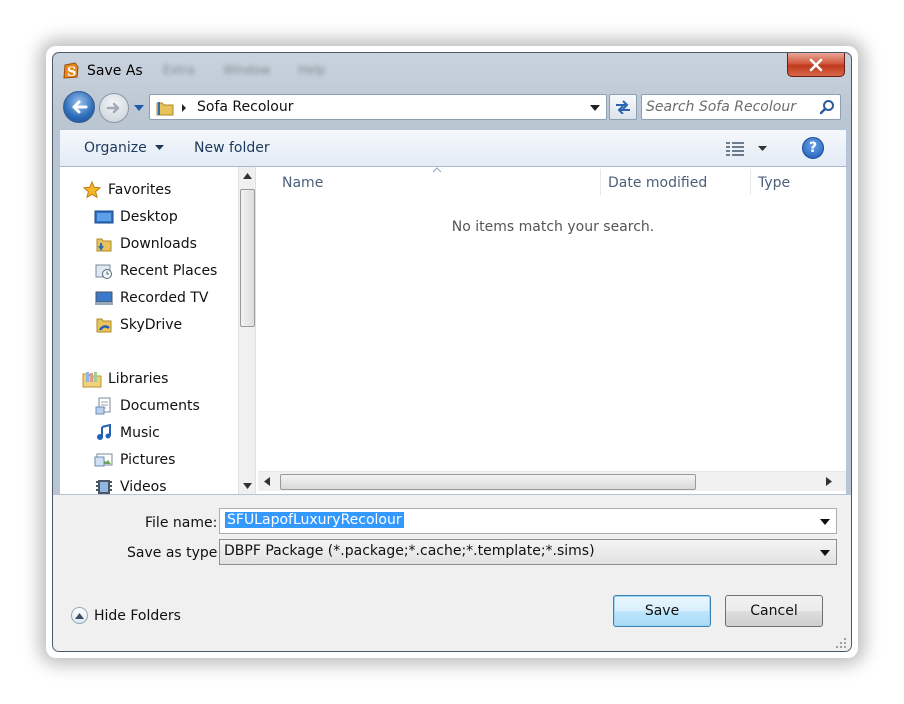  I want to click on tree-item-label: Libraries, so click(138, 379).